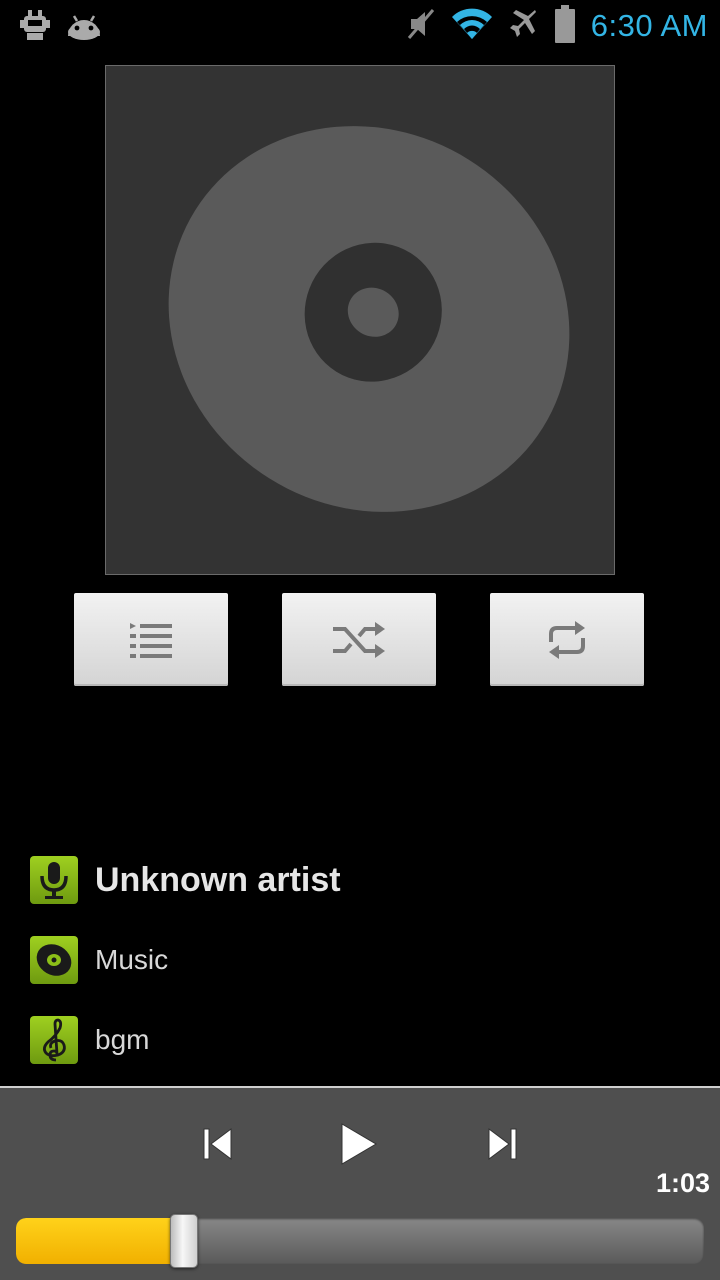 The height and width of the screenshot is (1280, 720). Describe the element at coordinates (132, 959) in the screenshot. I see `album-name: Music` at that location.